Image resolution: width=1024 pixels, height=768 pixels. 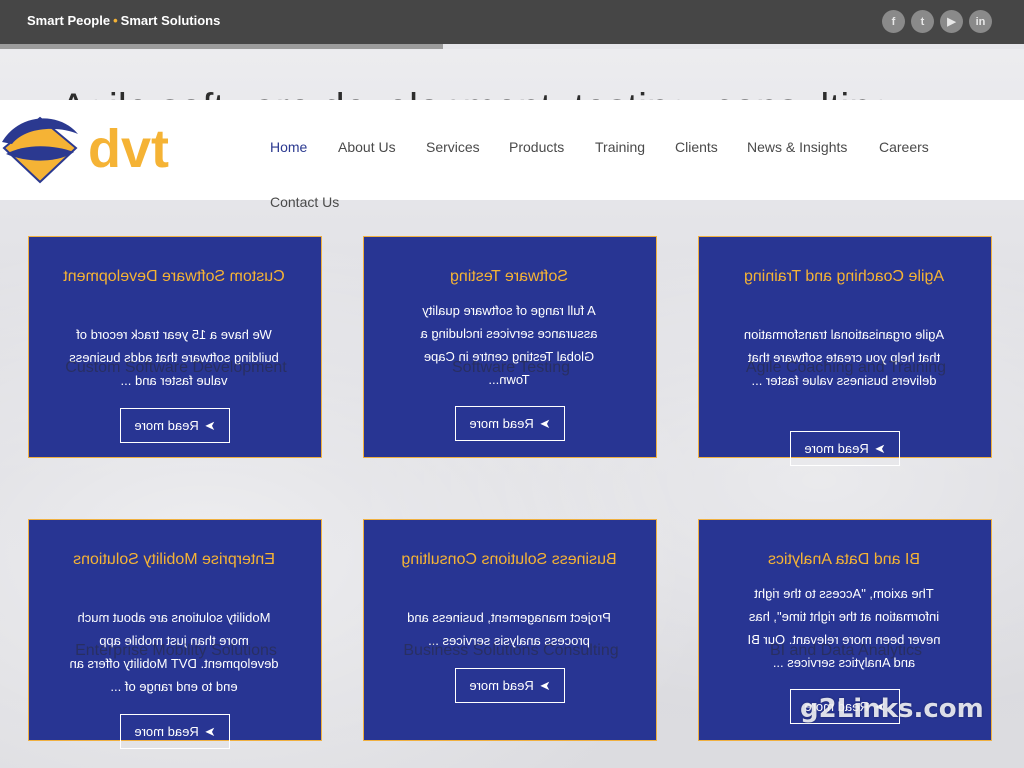 I want to click on nav-news-insights: News & Insights, so click(x=797, y=147).